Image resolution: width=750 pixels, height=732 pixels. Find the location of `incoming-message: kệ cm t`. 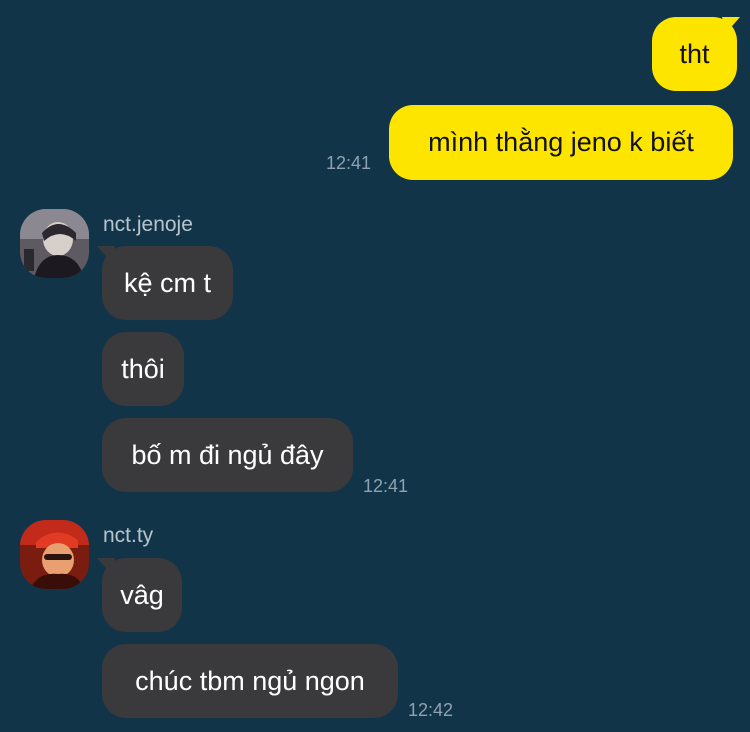

incoming-message: kệ cm t is located at coordinates (167, 283).